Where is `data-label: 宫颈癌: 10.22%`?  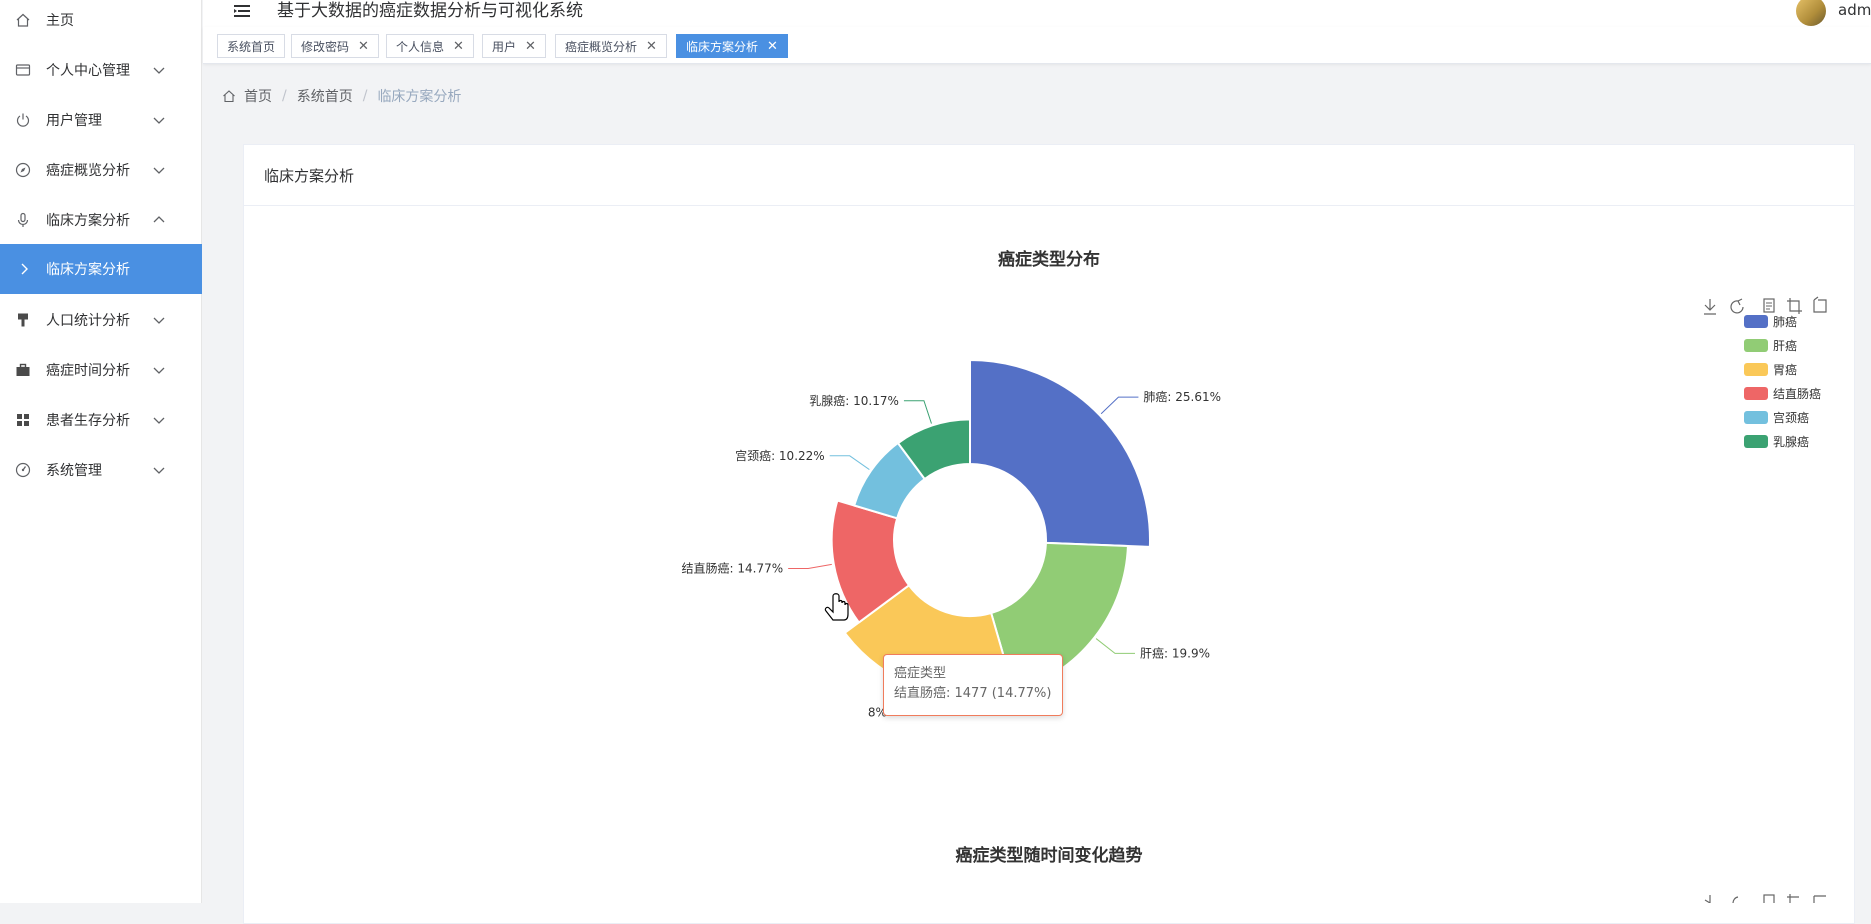
data-label: 宫颈癌: 10.22% is located at coordinates (780, 455).